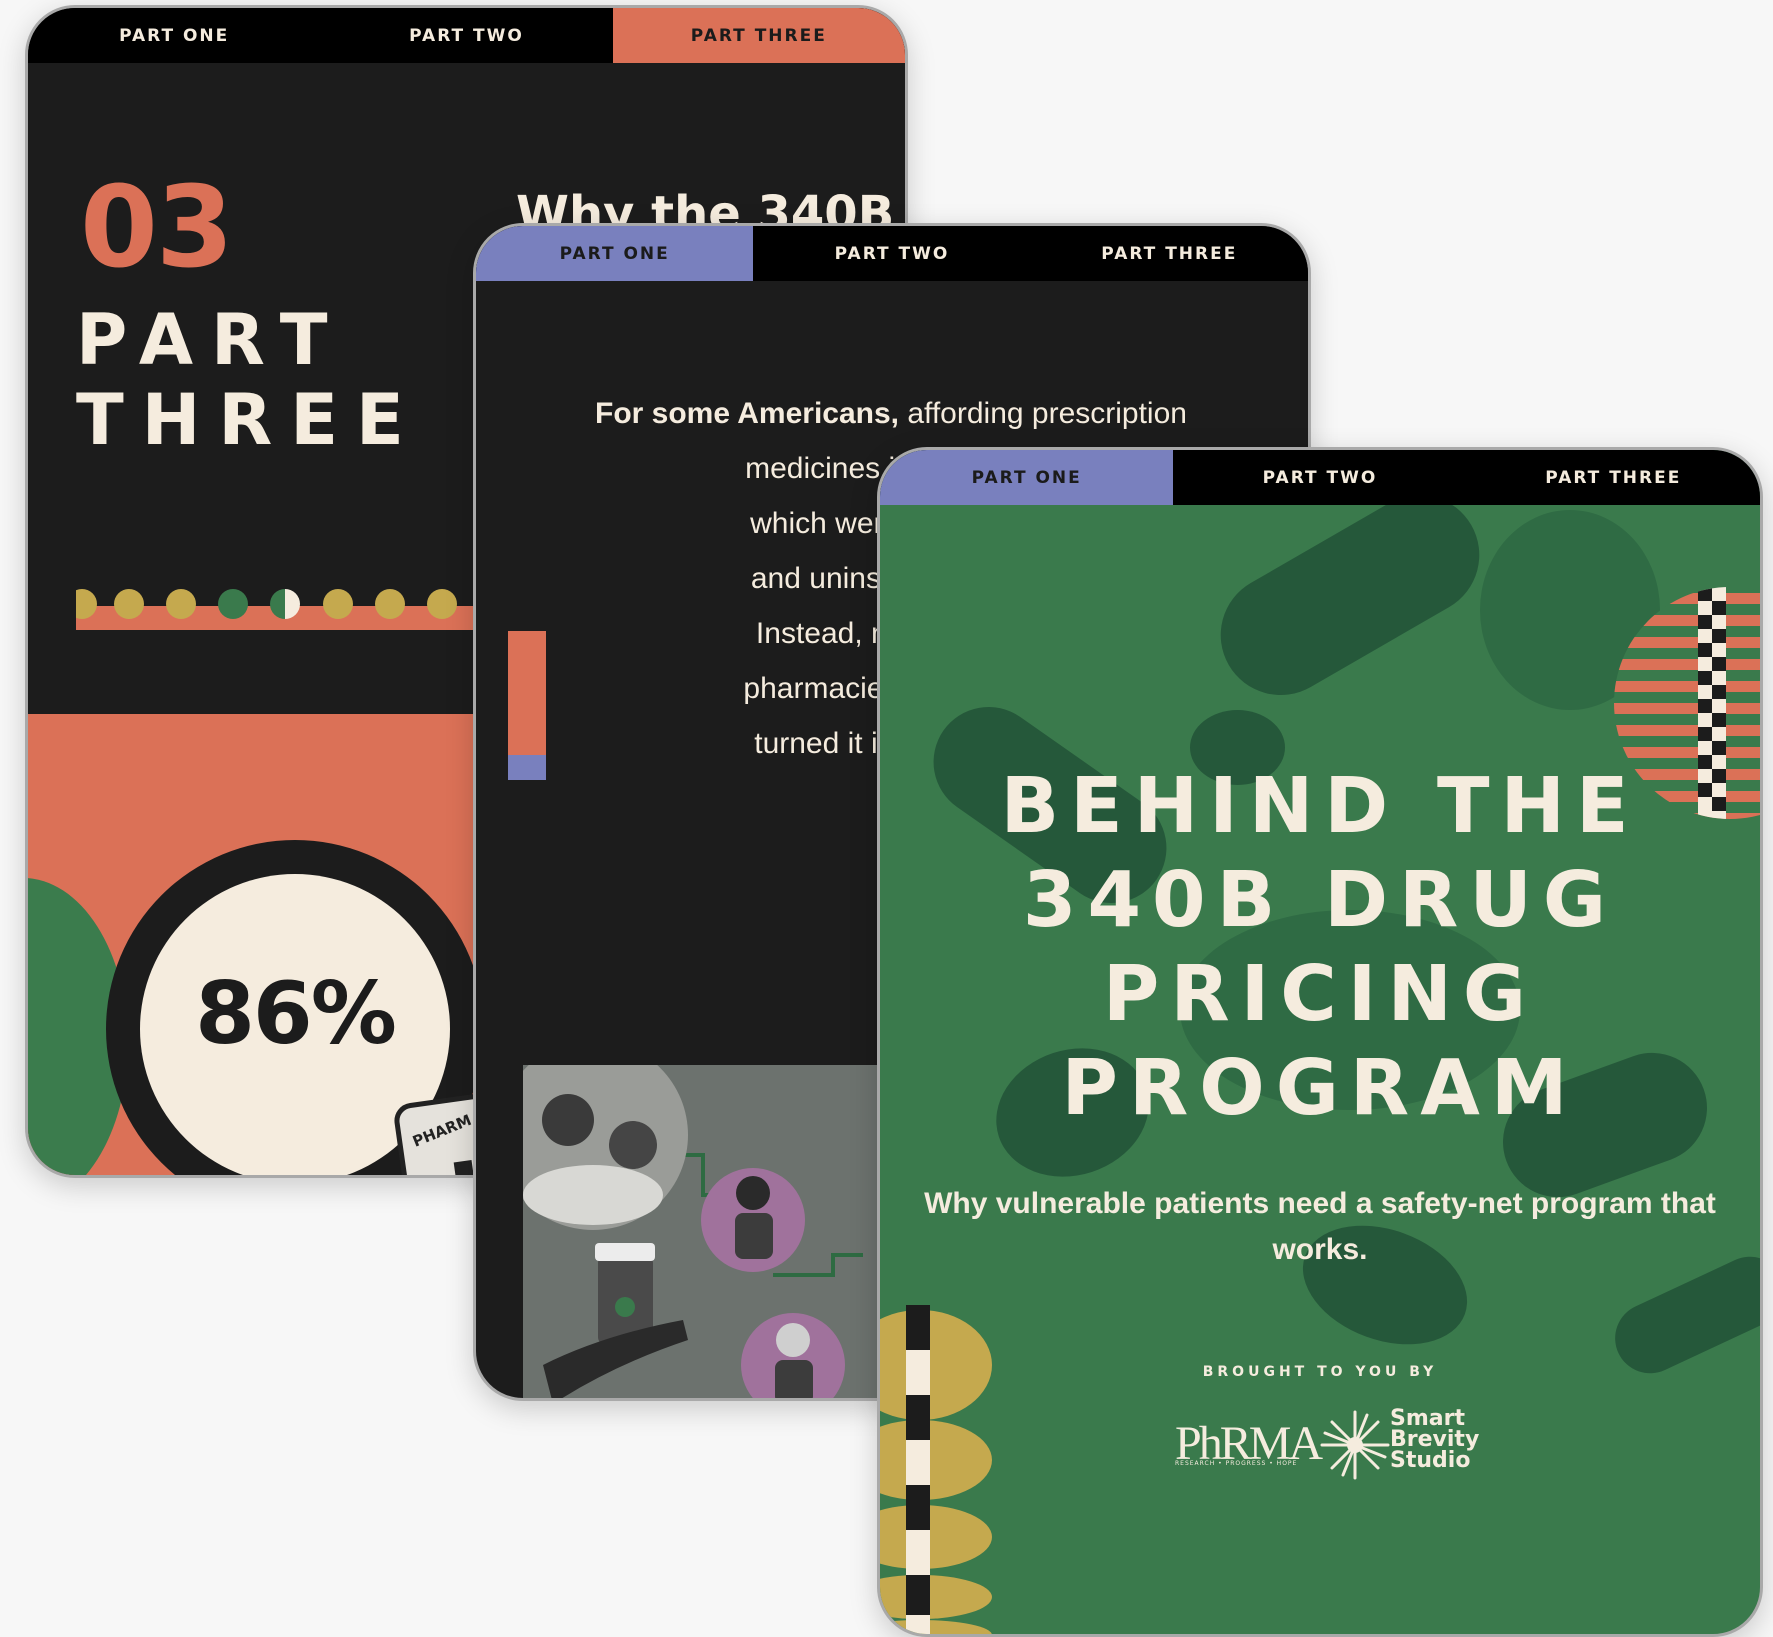 The image size is (1773, 1637). Describe the element at coordinates (157, 228) in the screenshot. I see `section-number: 03` at that location.